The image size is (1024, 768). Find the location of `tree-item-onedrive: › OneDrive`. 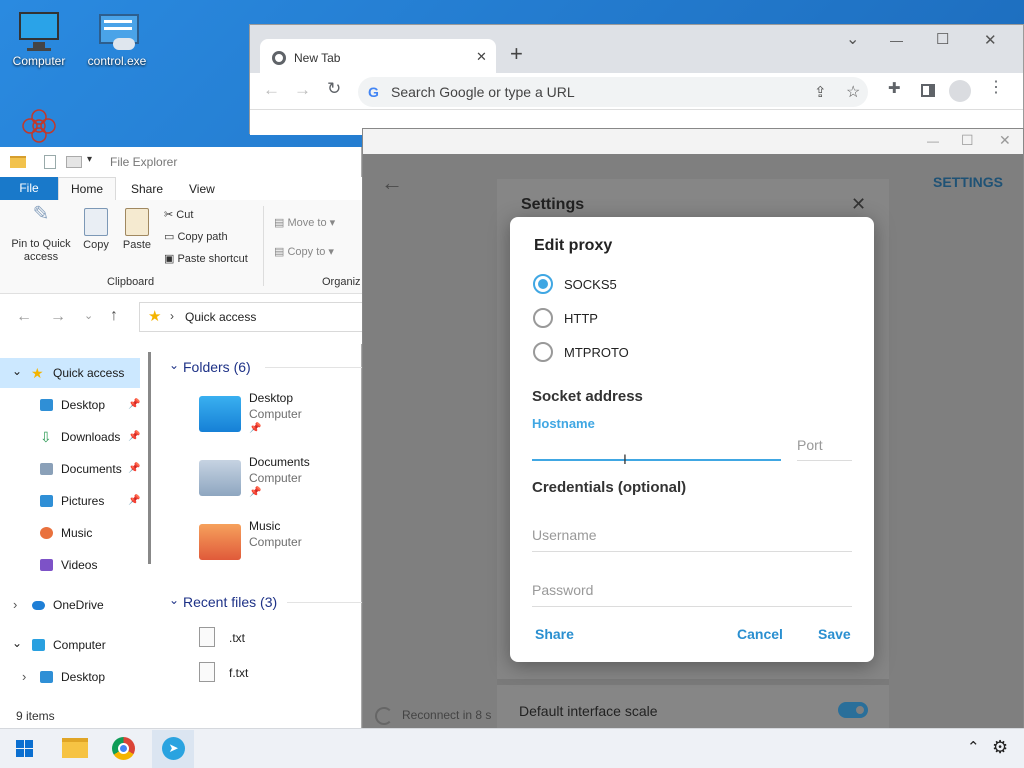

tree-item-onedrive: › OneDrive is located at coordinates (70, 605).